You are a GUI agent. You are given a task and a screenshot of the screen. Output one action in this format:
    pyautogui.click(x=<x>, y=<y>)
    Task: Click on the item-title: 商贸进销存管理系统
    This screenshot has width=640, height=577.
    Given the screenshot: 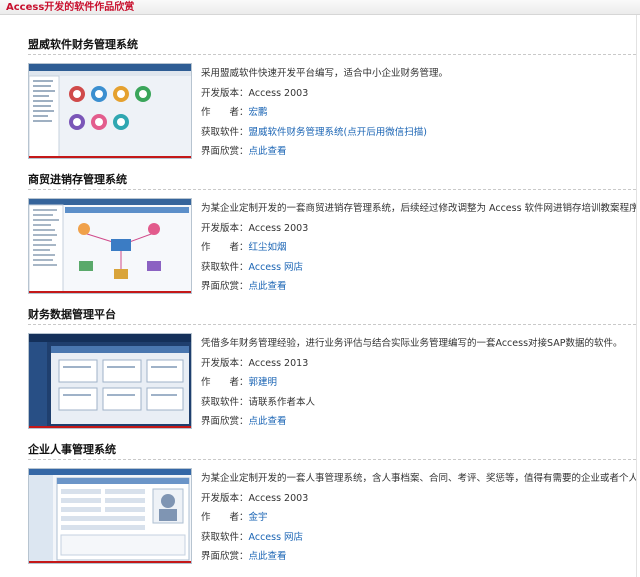 What is the action you would take?
    pyautogui.click(x=77, y=180)
    